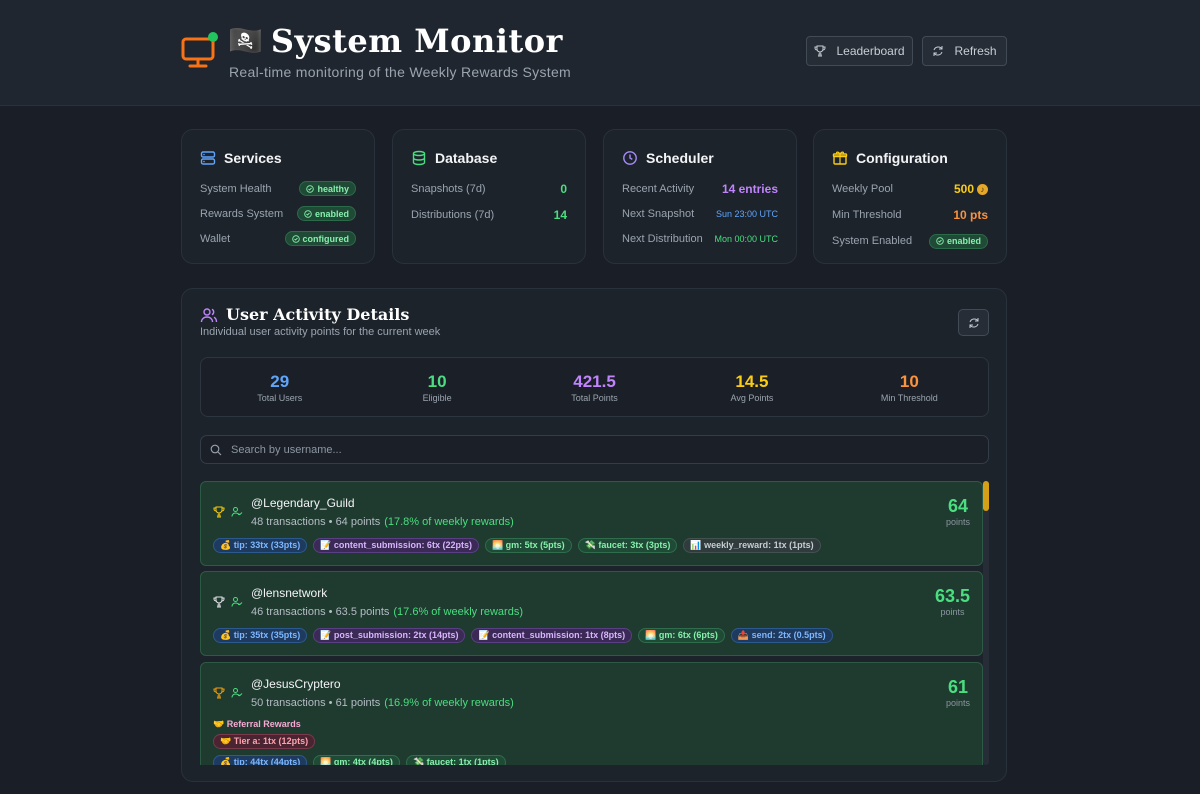 This screenshot has height=794, width=1200. What do you see at coordinates (952, 596) in the screenshot?
I see `user-points-value: 63.5` at bounding box center [952, 596].